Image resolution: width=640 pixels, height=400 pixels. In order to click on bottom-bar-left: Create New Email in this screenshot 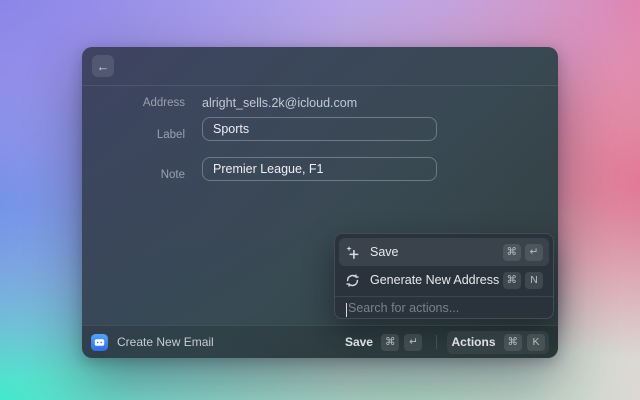, I will do `click(216, 342)`.